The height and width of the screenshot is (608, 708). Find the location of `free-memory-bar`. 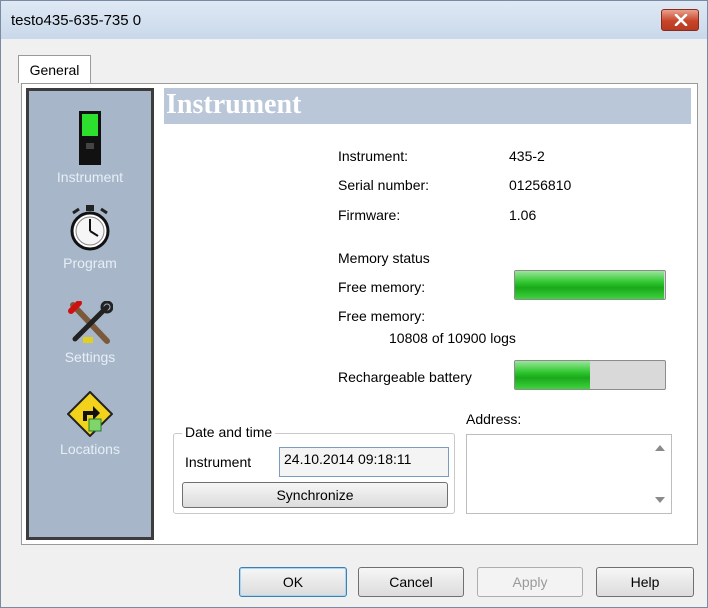

free-memory-bar is located at coordinates (590, 285).